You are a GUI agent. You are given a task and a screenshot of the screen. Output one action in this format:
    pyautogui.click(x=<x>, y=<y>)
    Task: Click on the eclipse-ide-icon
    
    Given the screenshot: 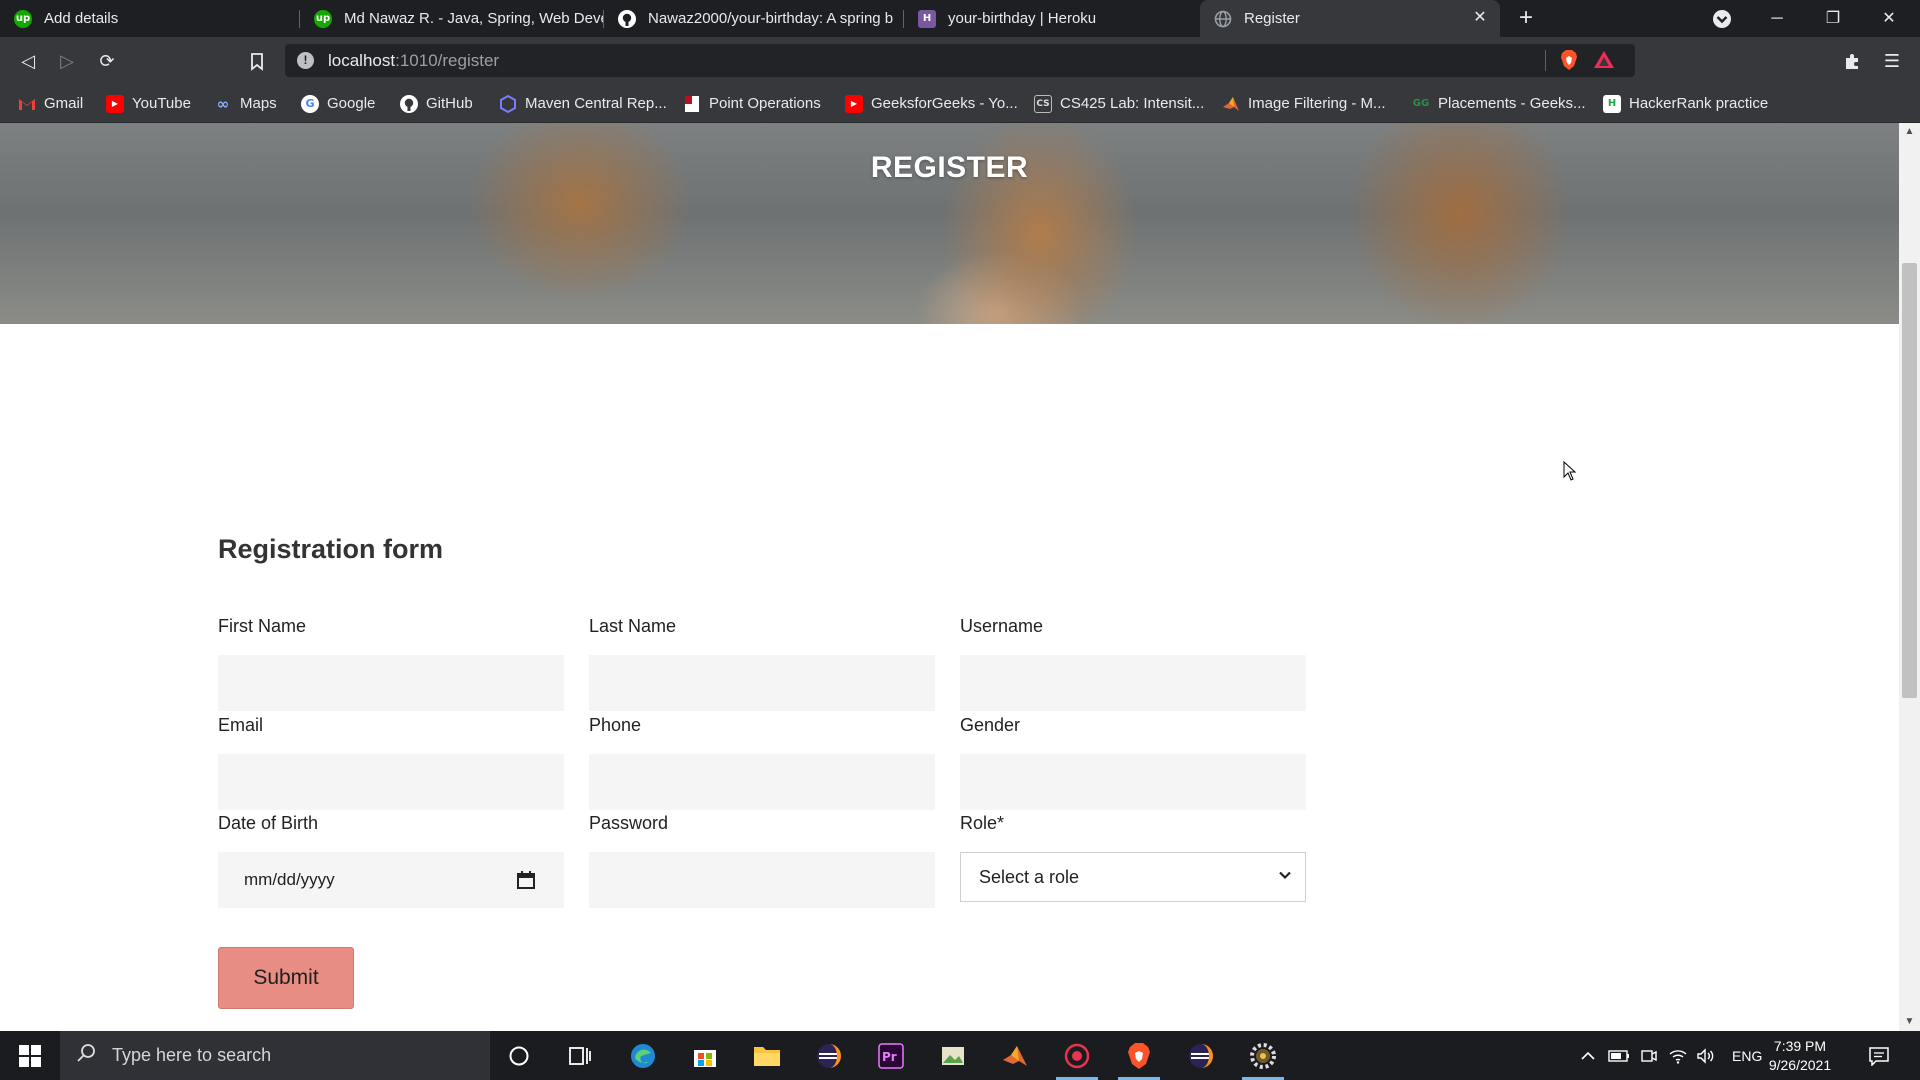 What is the action you would take?
    pyautogui.click(x=1201, y=1055)
    